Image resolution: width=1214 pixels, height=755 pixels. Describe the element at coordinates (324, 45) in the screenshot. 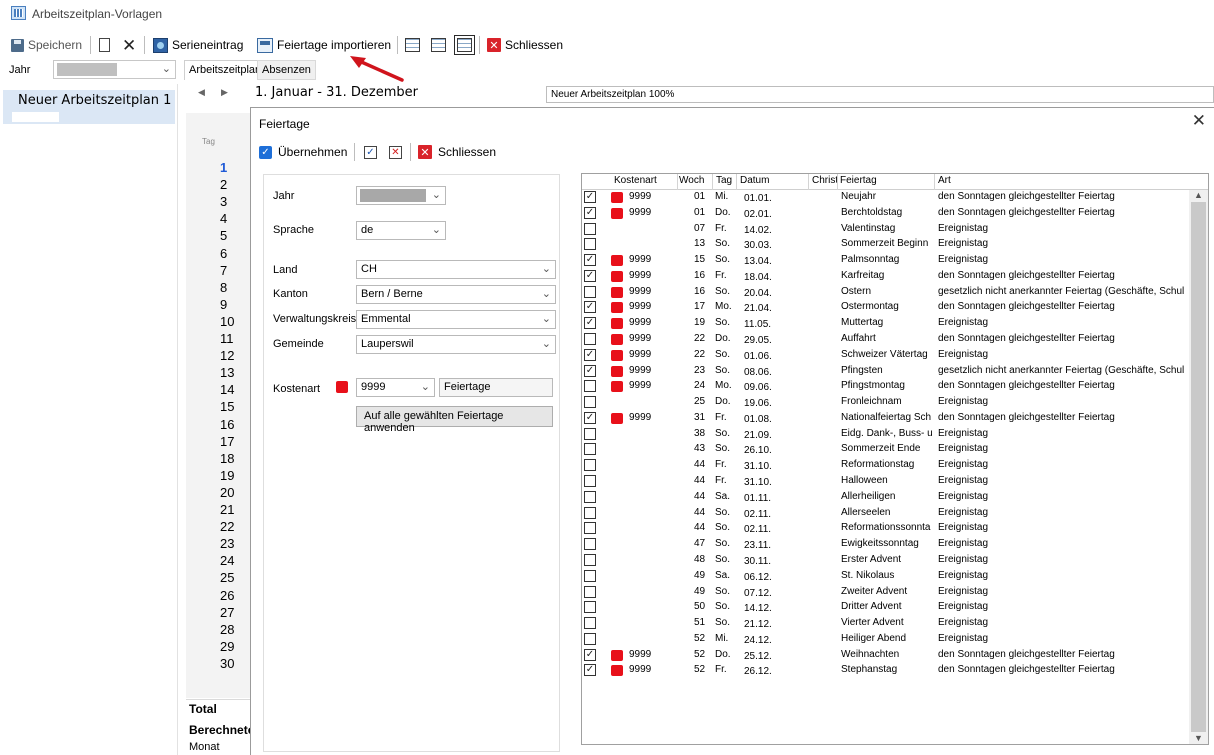

I see `feiertage-importieren-button: Feiertage importieren` at that location.